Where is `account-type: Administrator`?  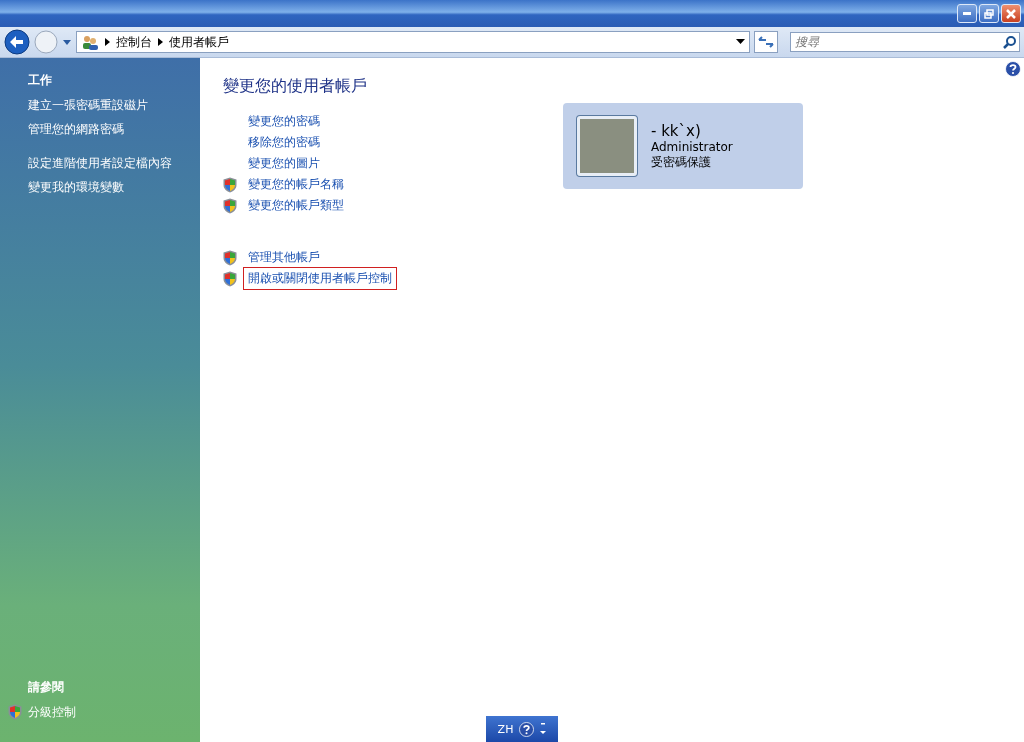 account-type: Administrator is located at coordinates (692, 146).